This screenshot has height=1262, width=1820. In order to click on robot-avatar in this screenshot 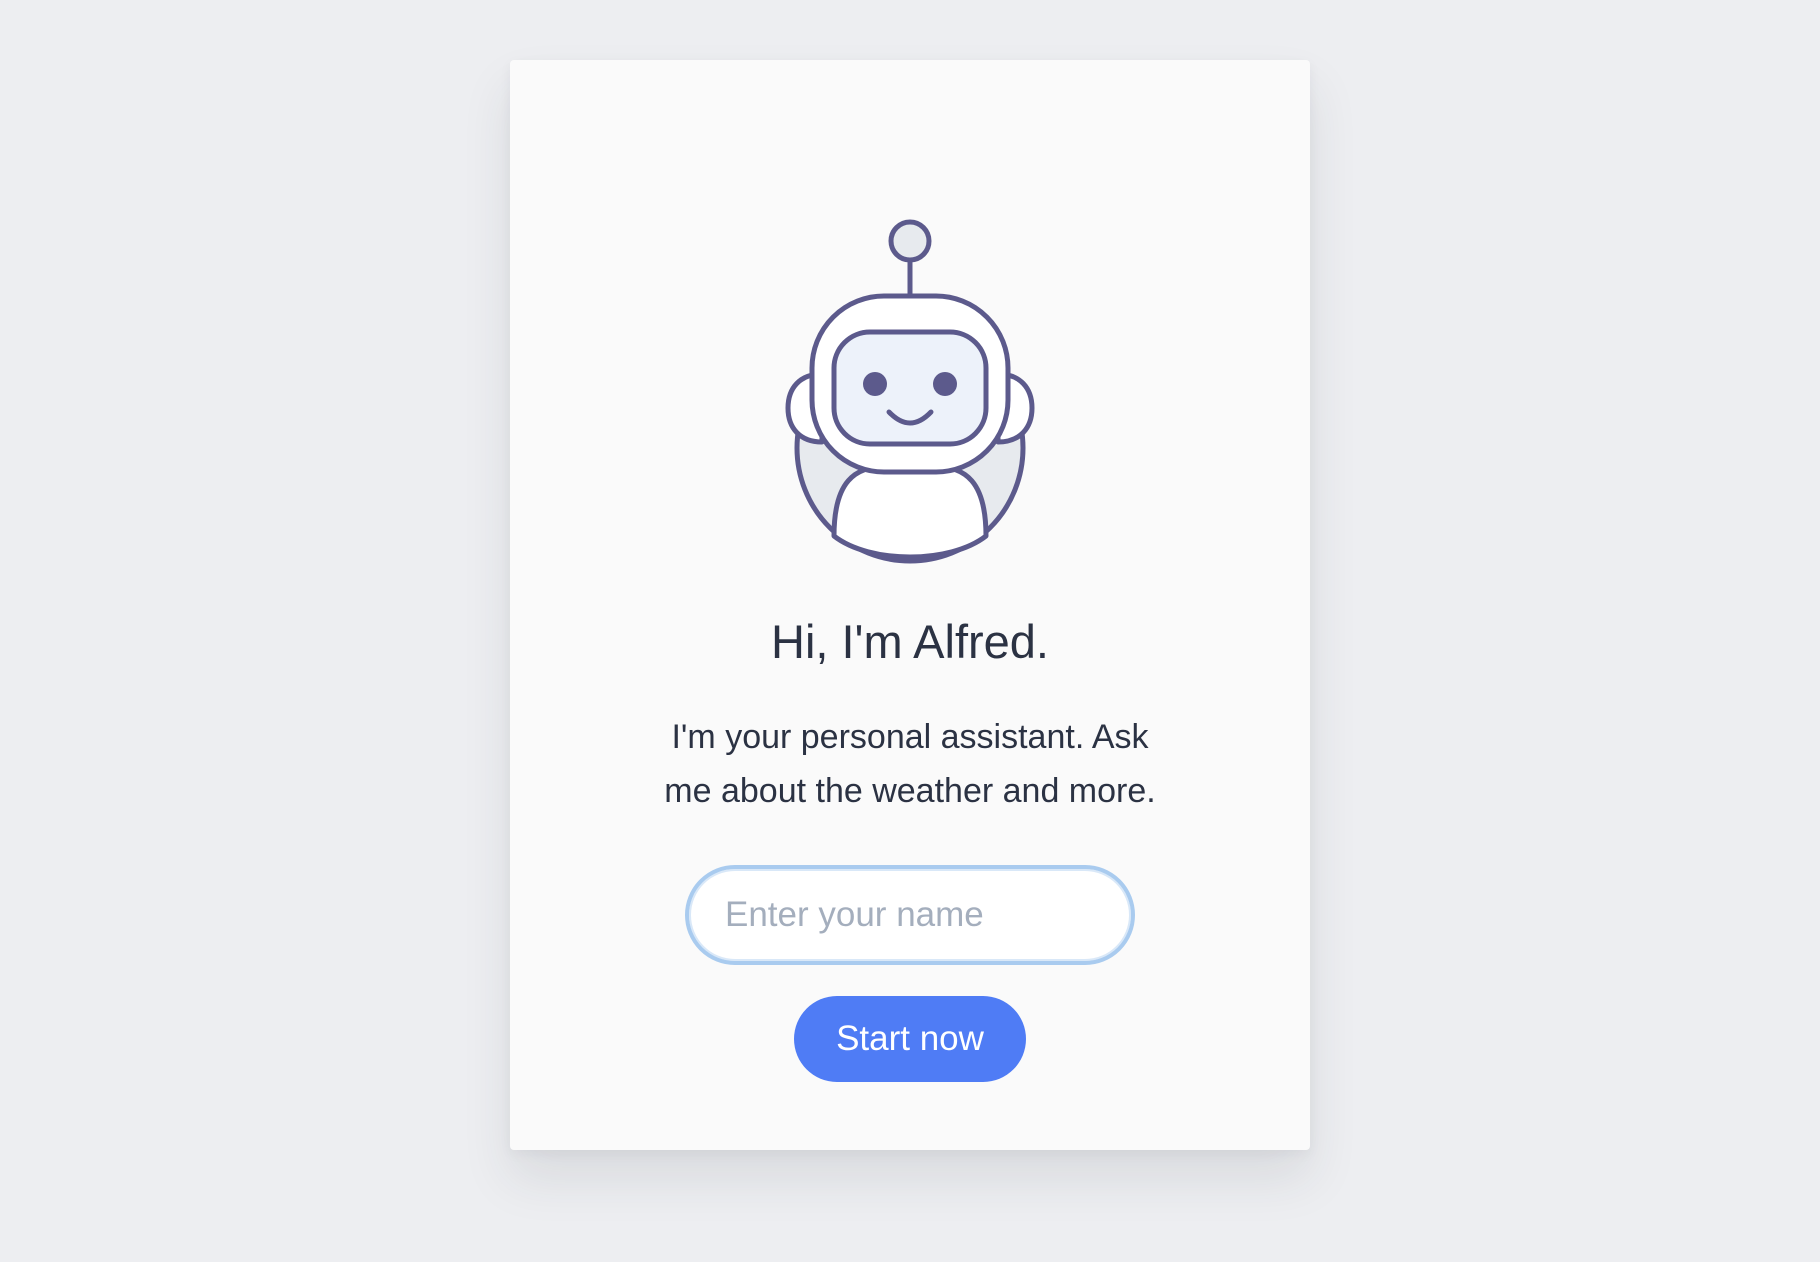, I will do `click(910, 386)`.